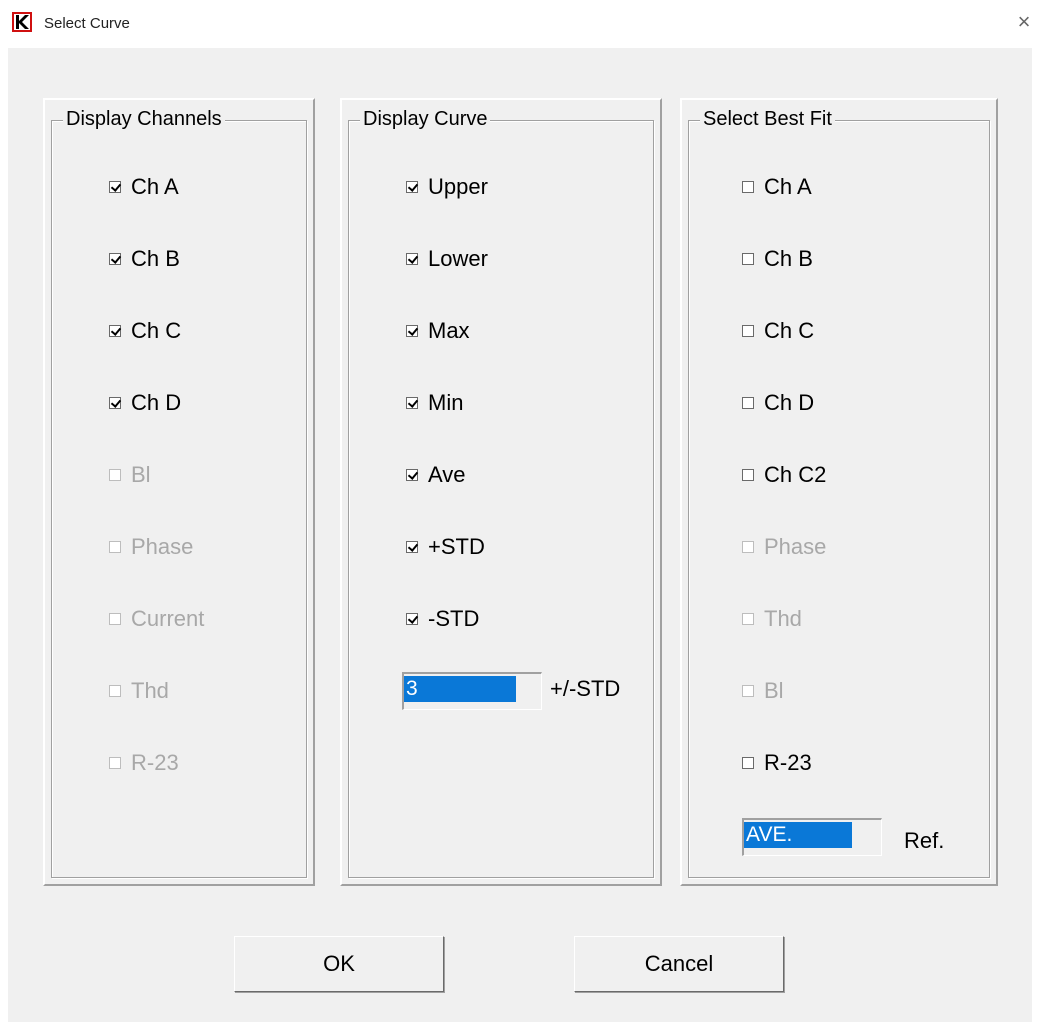 The width and height of the screenshot is (1040, 1022). I want to click on checkbox-phase: Phase, so click(151, 547).